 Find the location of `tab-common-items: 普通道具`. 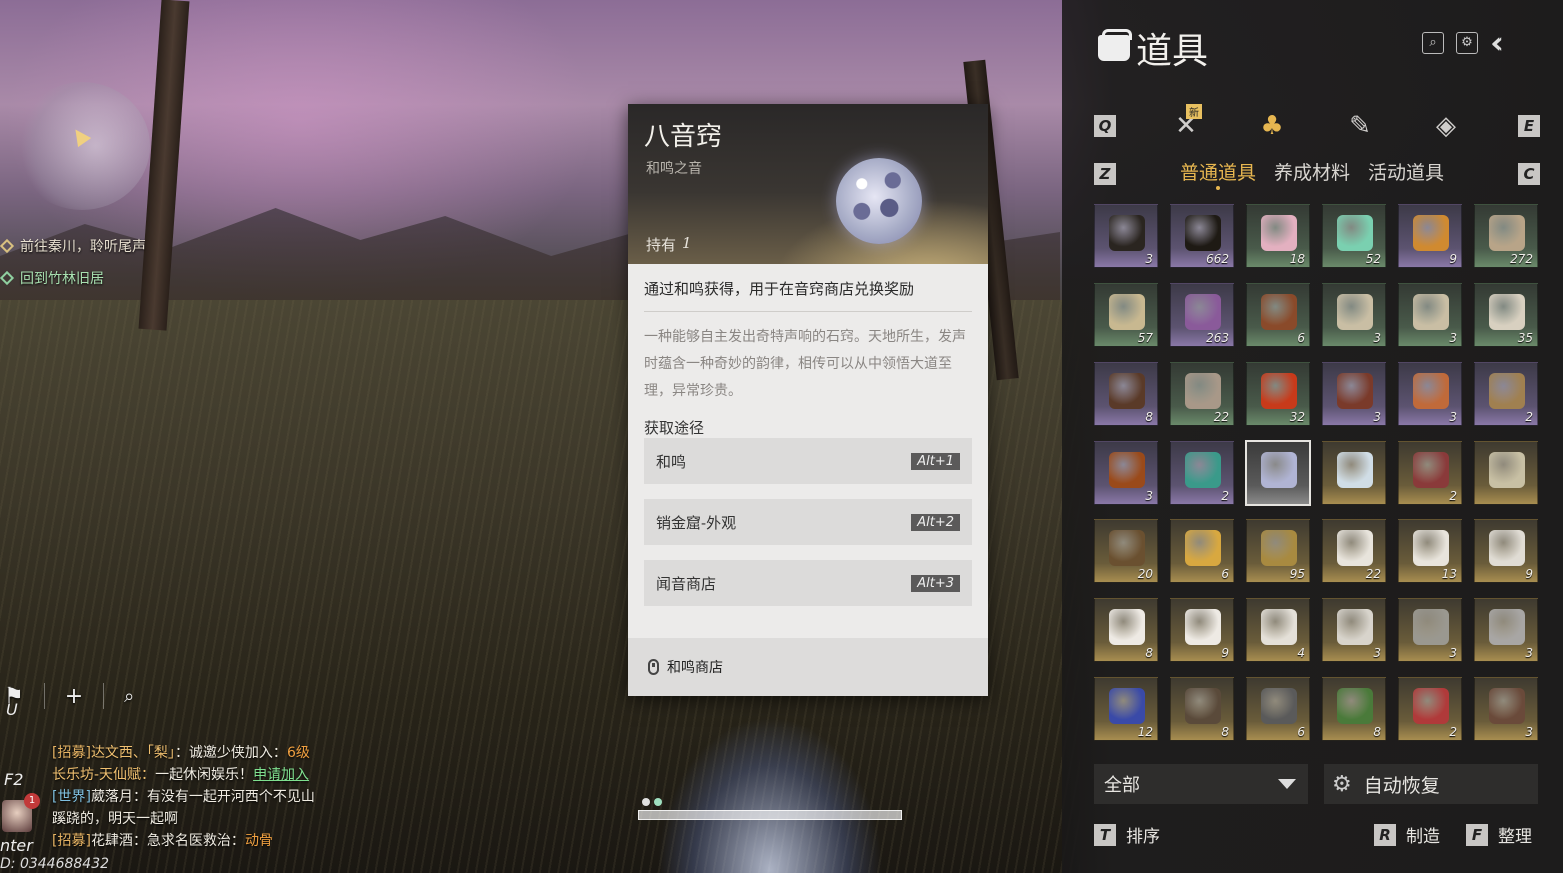

tab-common-items: 普通道具 is located at coordinates (1218, 174).